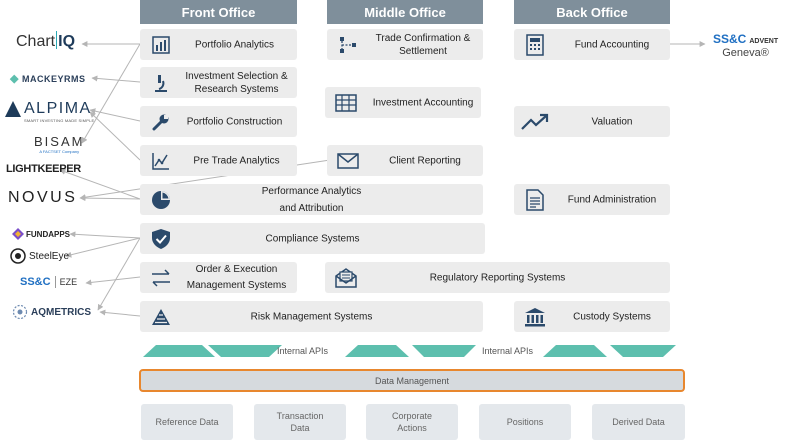 The image size is (788, 440). What do you see at coordinates (39, 256) in the screenshot?
I see `steeleye-logo: SteelEye` at bounding box center [39, 256].